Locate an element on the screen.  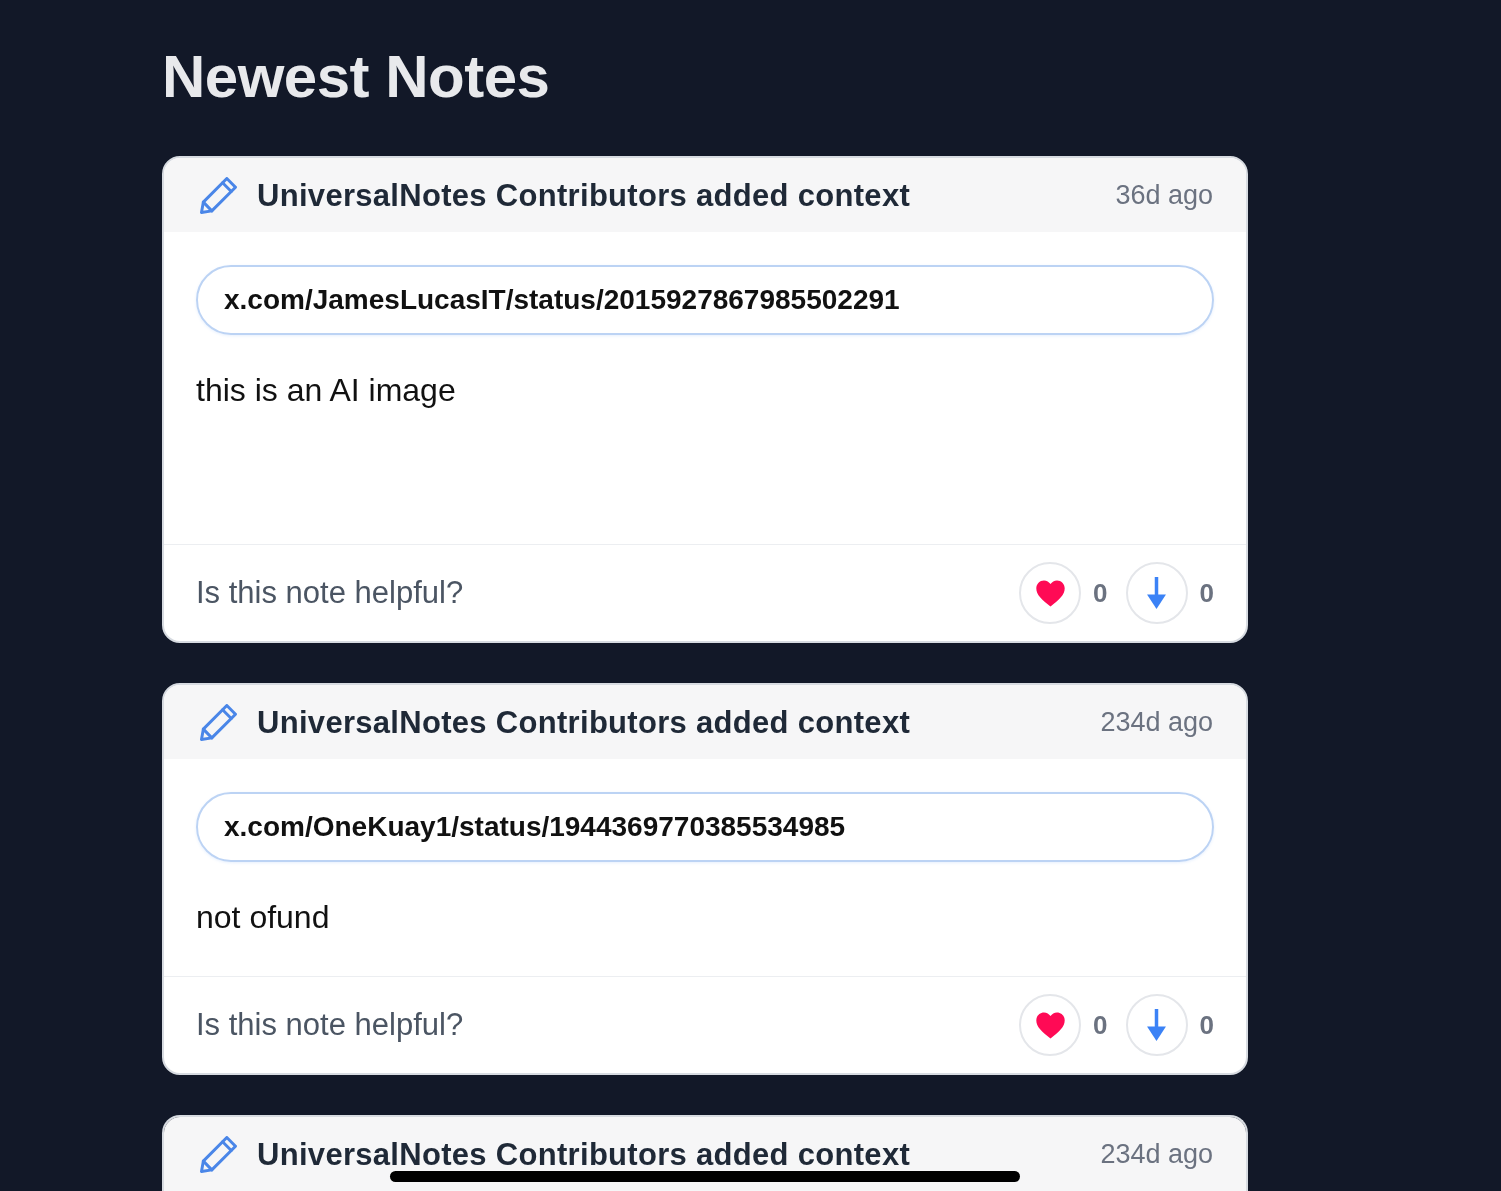
page-title: Newest Notes is located at coordinates (356, 76).